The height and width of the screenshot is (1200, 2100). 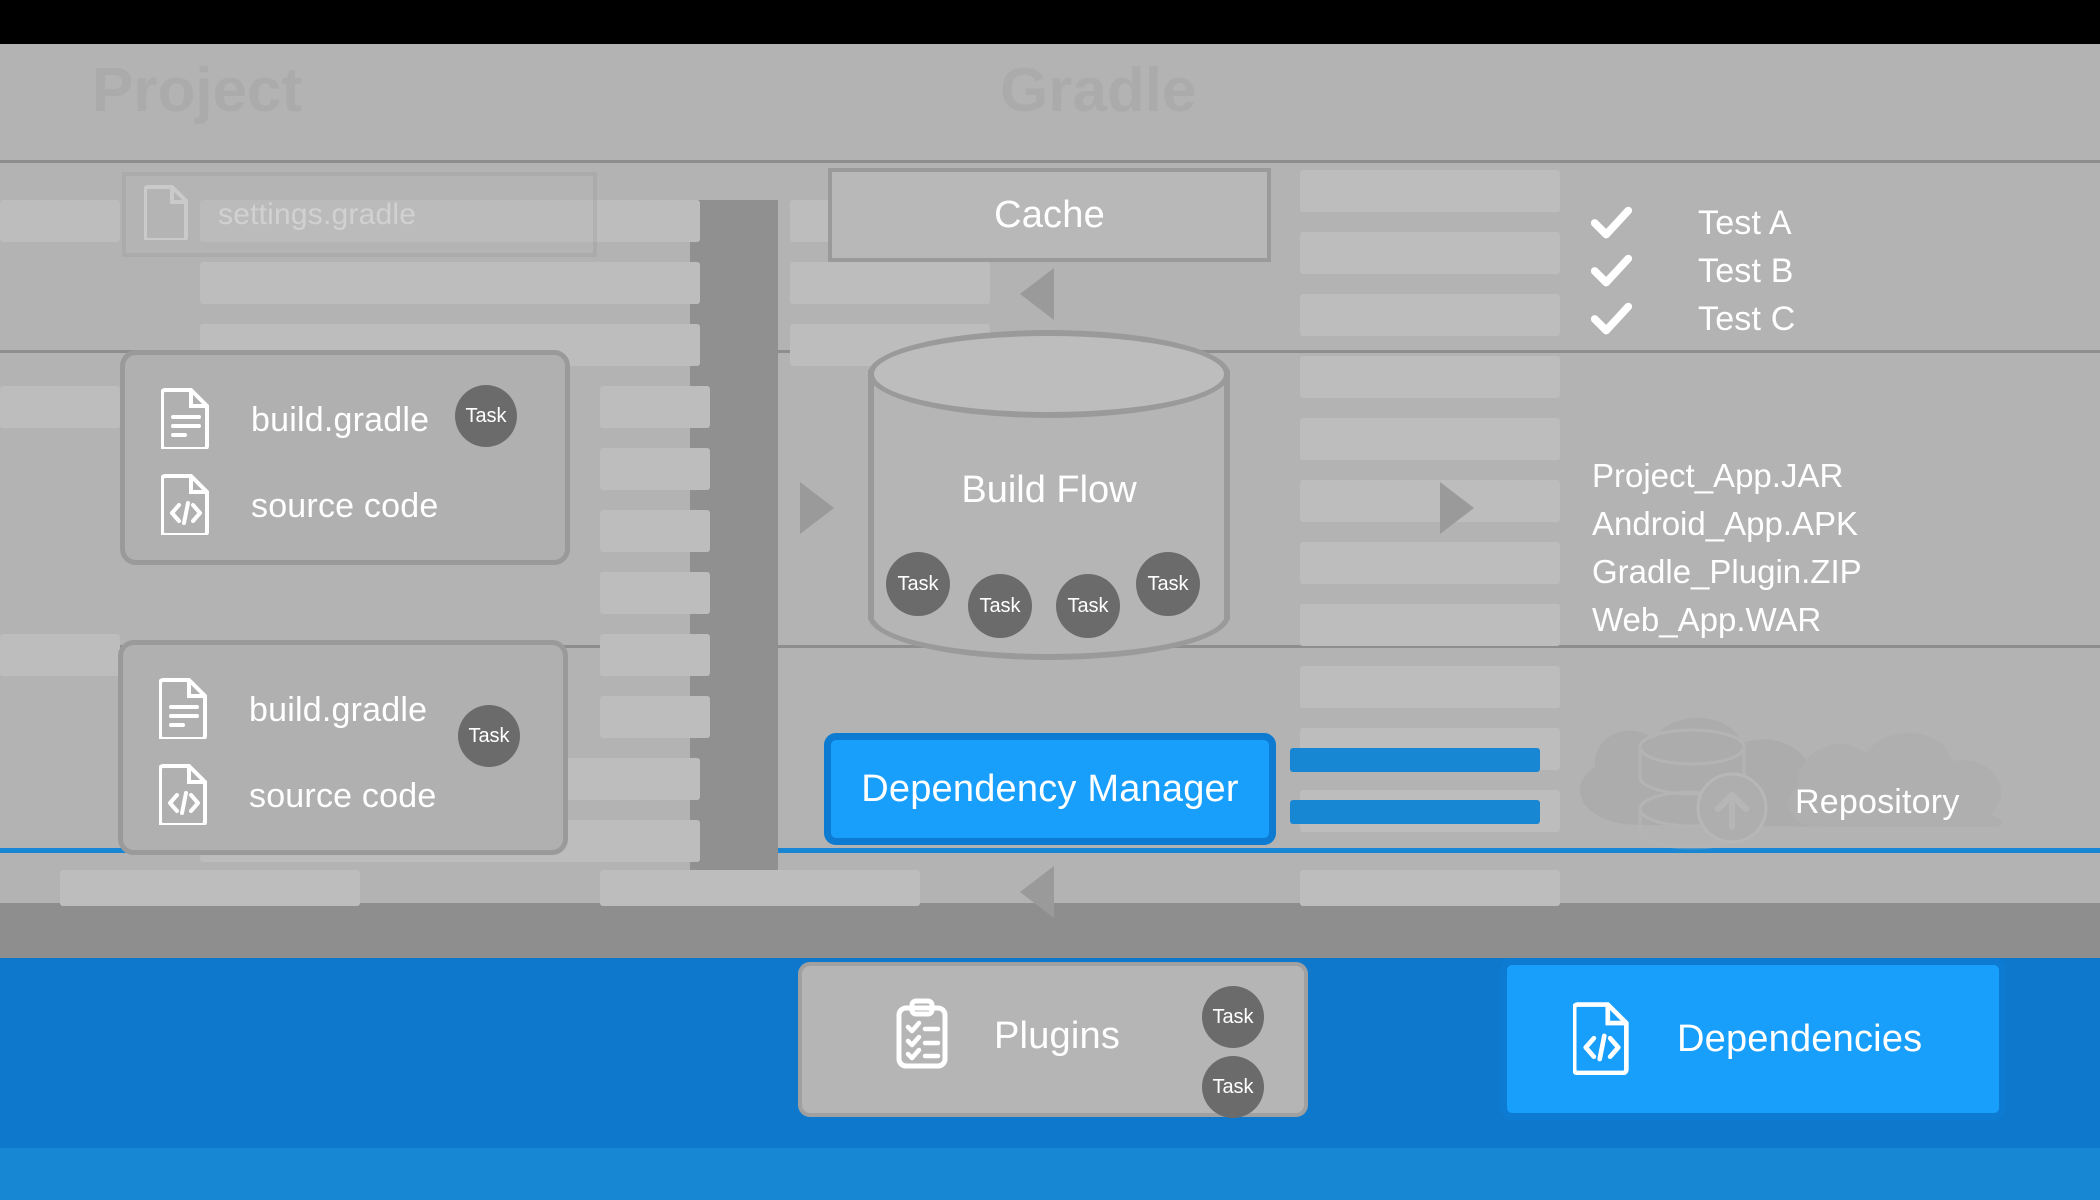 I want to click on artifact-item: Android_App.APK, so click(x=1725, y=524).